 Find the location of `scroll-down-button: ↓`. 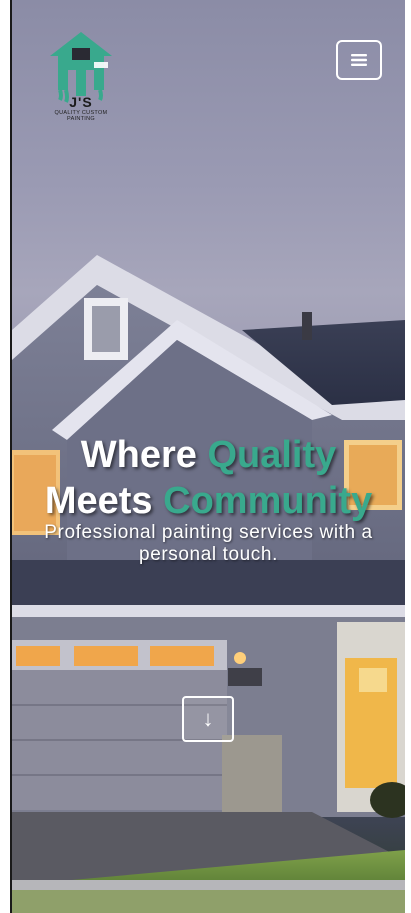

scroll-down-button: ↓ is located at coordinates (208, 719).